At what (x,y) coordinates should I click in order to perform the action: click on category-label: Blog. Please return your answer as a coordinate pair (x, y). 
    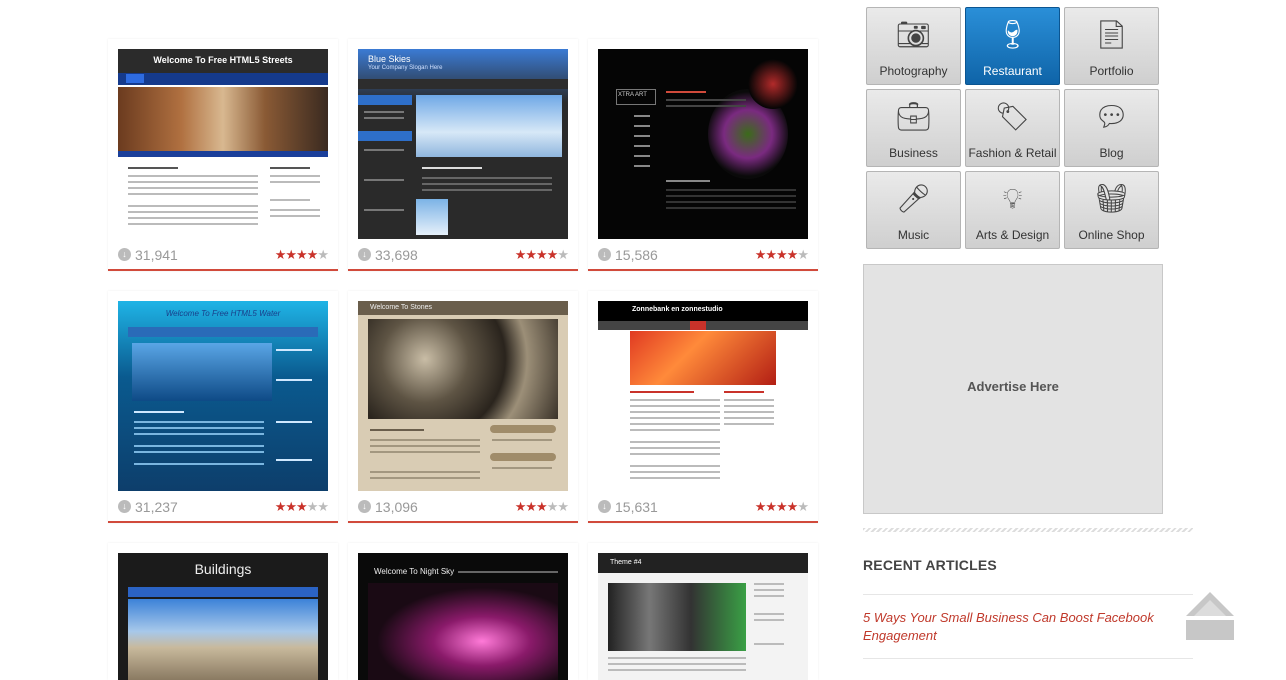
    Looking at the image, I should click on (1111, 153).